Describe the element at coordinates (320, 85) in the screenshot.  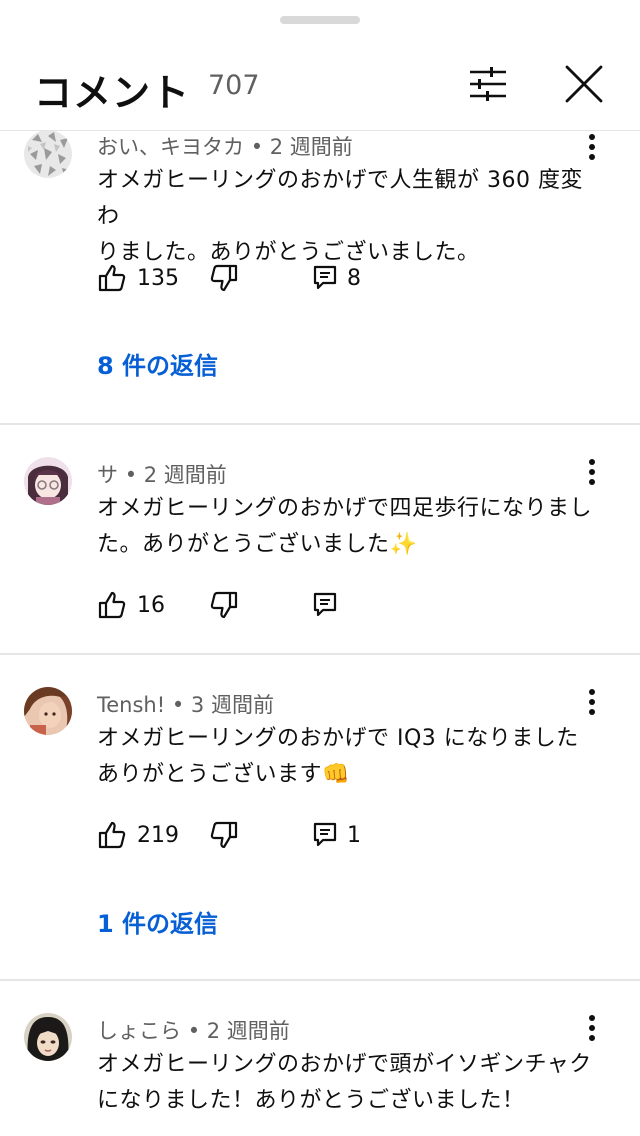
I see `comments-header: コメント 707` at that location.